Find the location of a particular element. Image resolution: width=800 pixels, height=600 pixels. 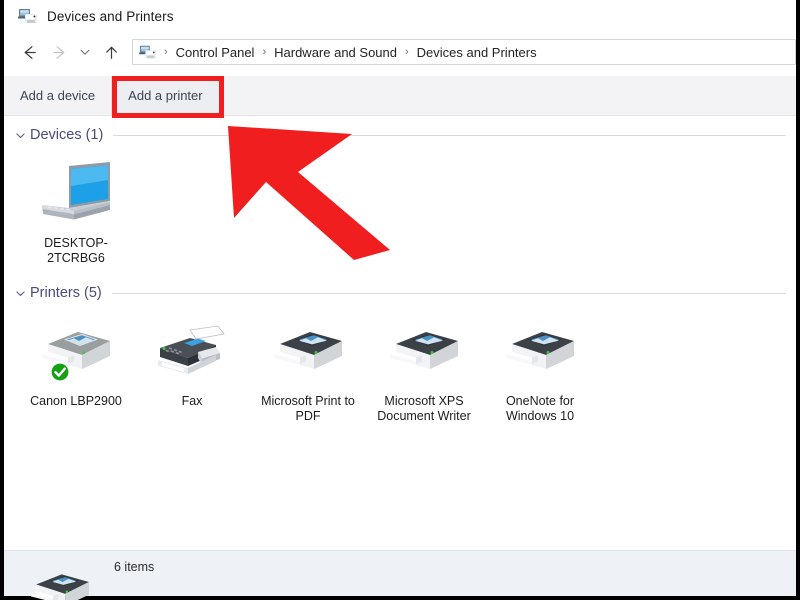

printer-item-label: Fax is located at coordinates (192, 401).